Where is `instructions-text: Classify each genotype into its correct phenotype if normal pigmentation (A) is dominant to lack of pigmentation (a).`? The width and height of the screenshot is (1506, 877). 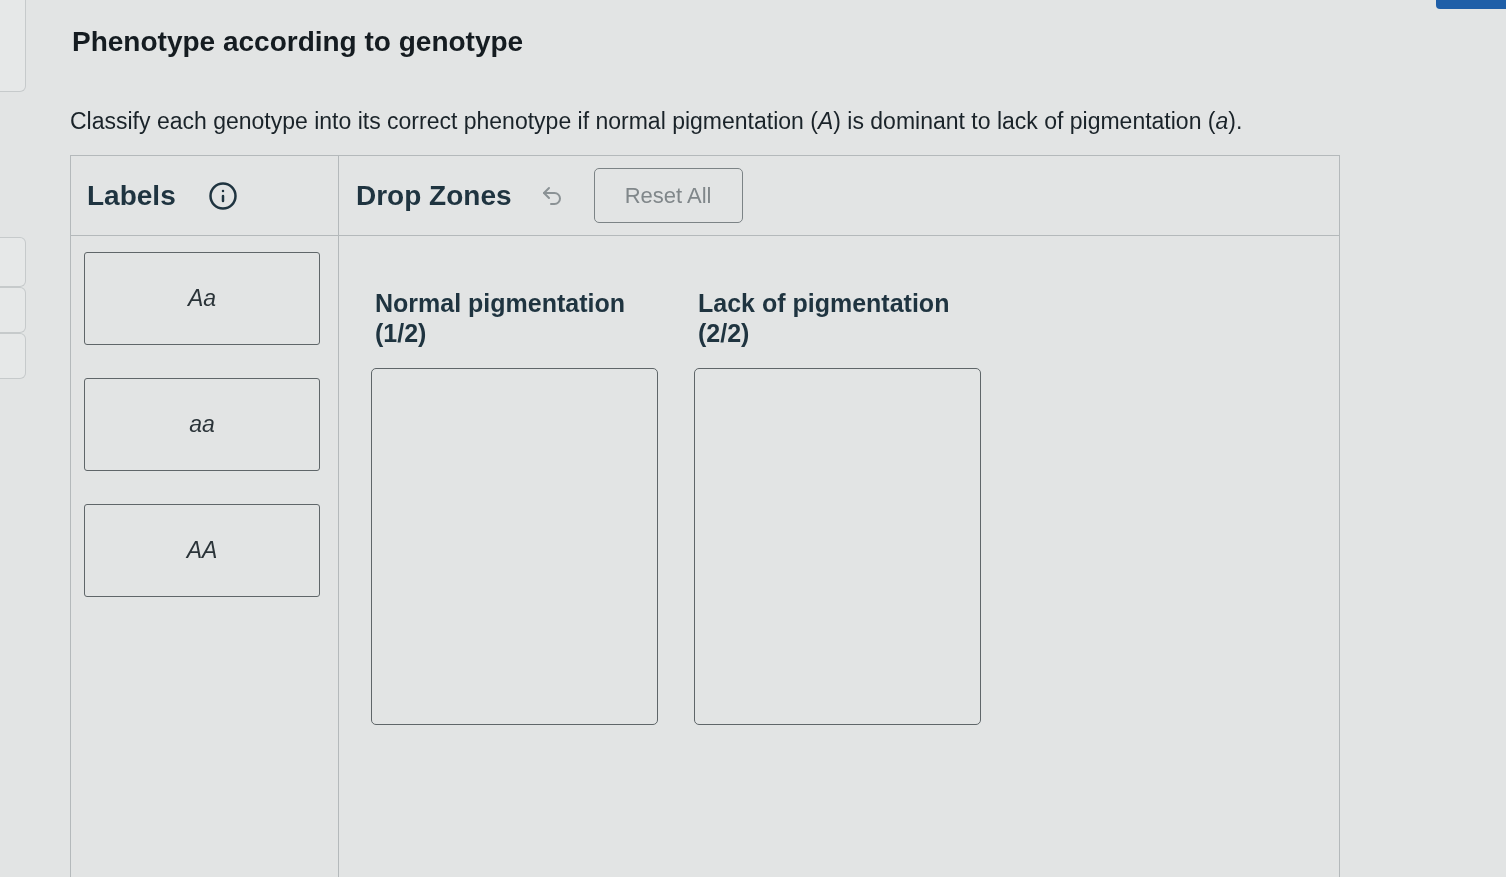 instructions-text: Classify each genotype into its correct phenotype if normal pigmentation (A) is dominant to lack of pigmentation (a). is located at coordinates (656, 121).